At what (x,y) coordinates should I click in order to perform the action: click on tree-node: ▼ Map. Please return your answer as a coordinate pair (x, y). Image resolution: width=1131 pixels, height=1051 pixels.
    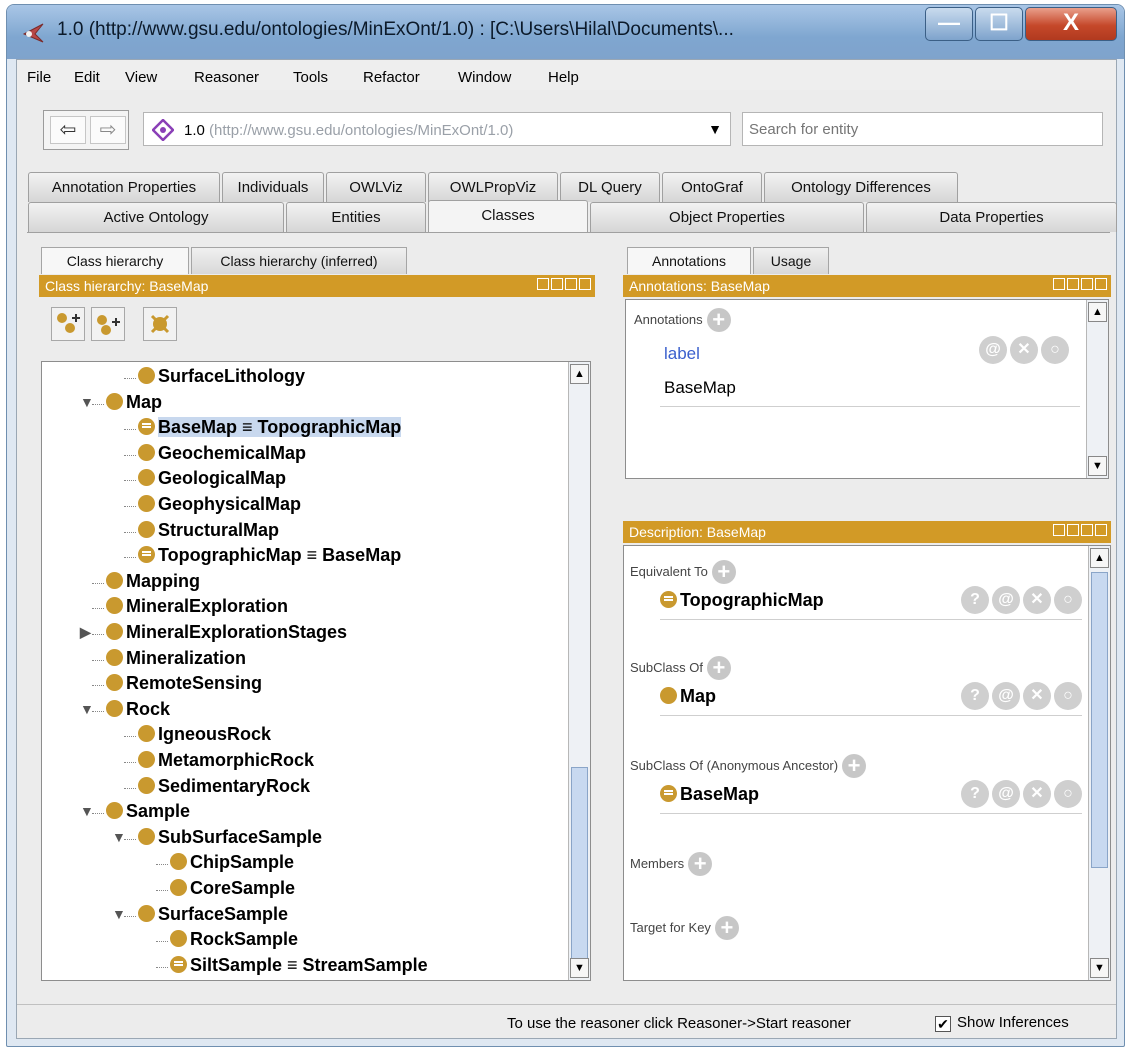
    Looking at the image, I should click on (121, 404).